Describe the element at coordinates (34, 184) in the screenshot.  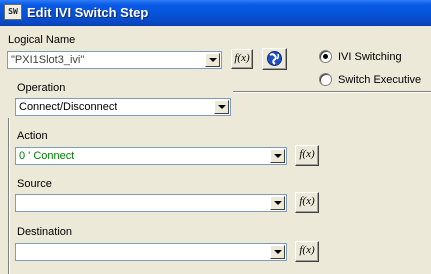
I see `source-label: Source` at that location.